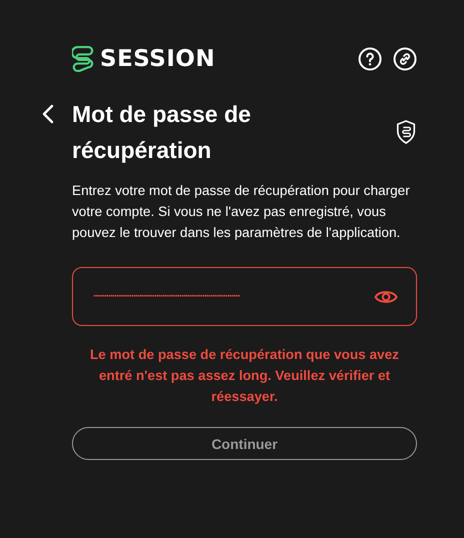 Image resolution: width=464 pixels, height=538 pixels. I want to click on error-message: Le mot de passe de récupération que vous avez entré n'est pas assez long. Veuillez vérifier et réessayer., so click(244, 376).